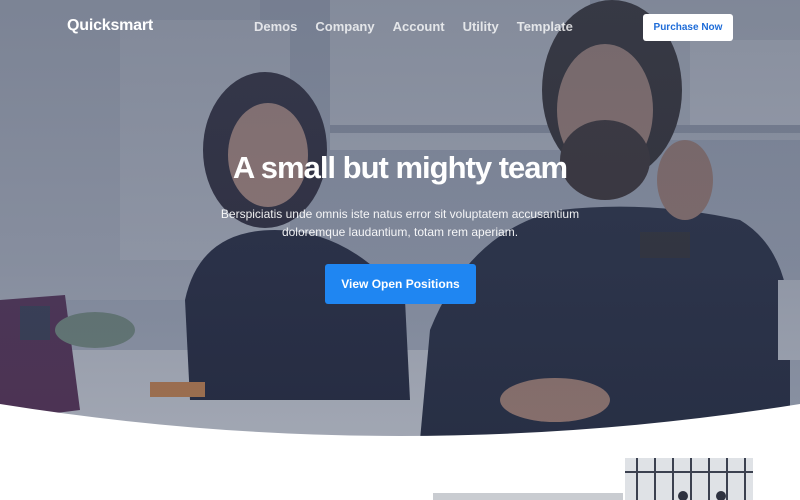 The image size is (800, 500). I want to click on hero-title: A small but mighty team, so click(400, 167).